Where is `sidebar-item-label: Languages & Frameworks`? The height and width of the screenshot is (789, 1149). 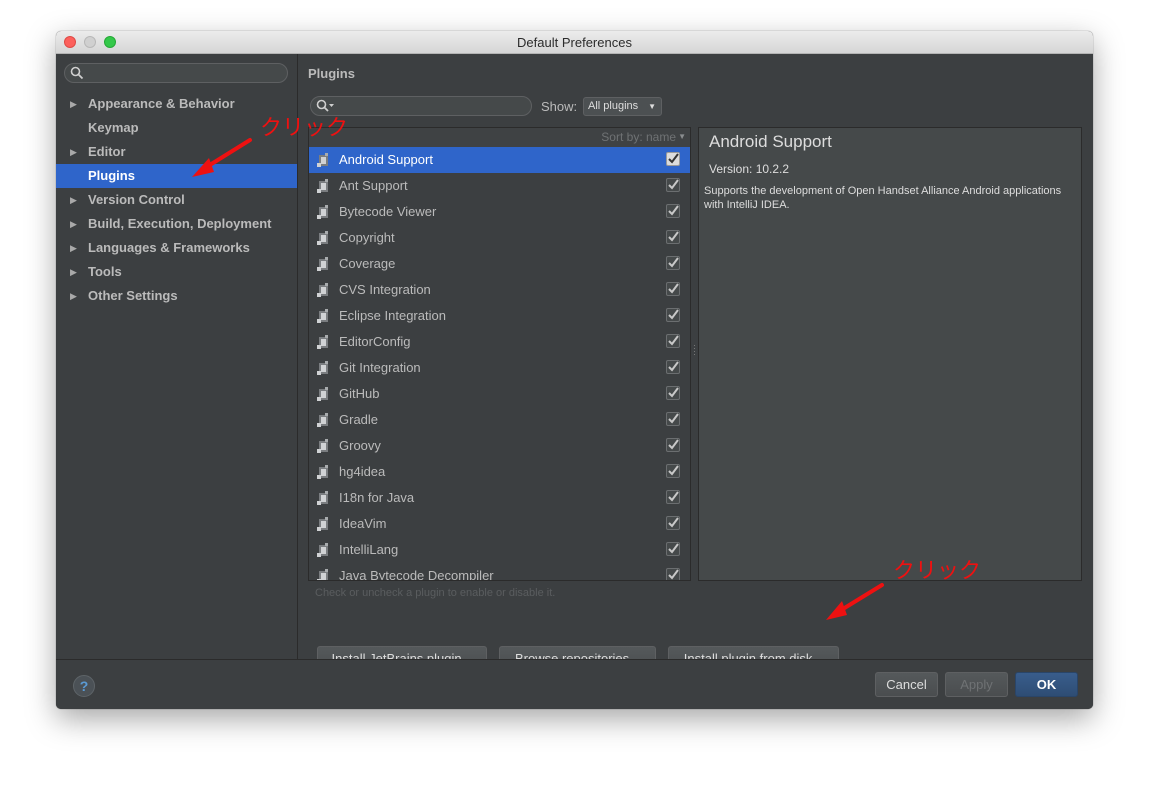
sidebar-item-label: Languages & Frameworks is located at coordinates (169, 247).